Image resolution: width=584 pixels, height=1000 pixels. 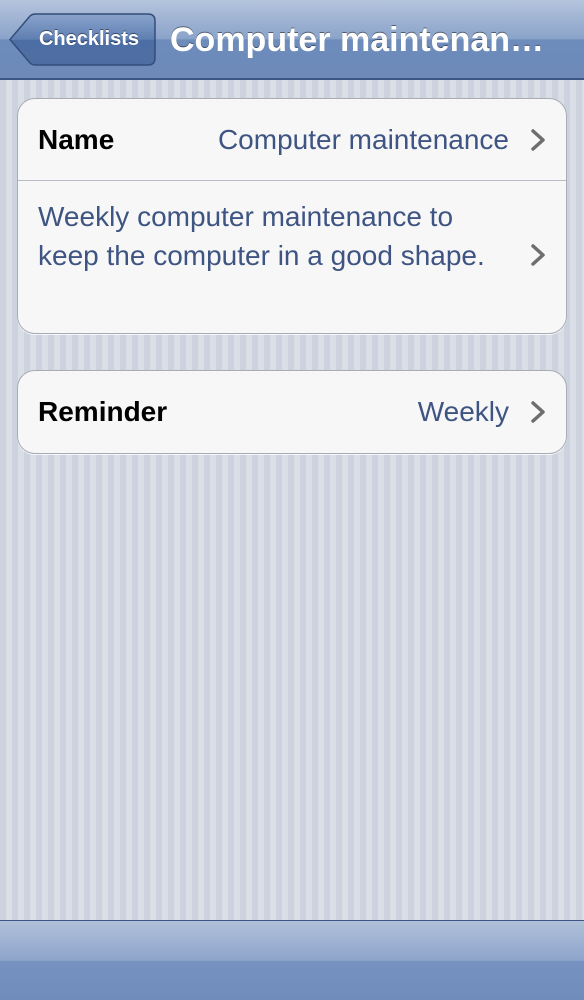 I want to click on back-button-label: Checklists, so click(x=89, y=39).